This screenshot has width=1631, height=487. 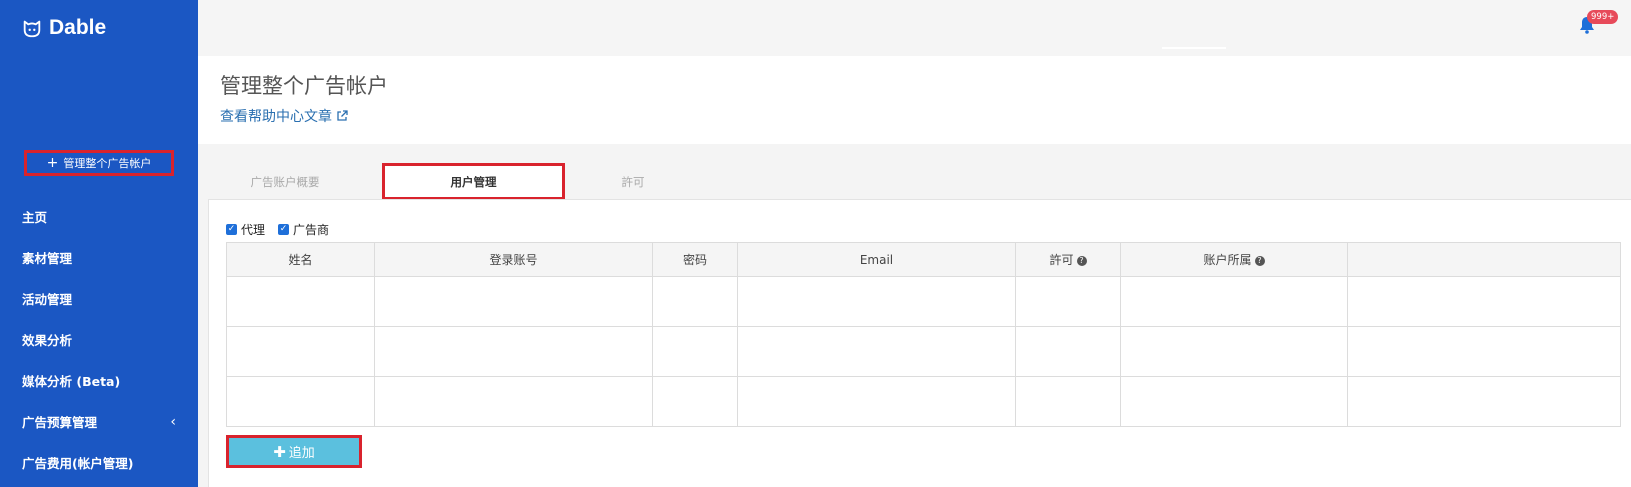 I want to click on logo: Dable, so click(x=63, y=28).